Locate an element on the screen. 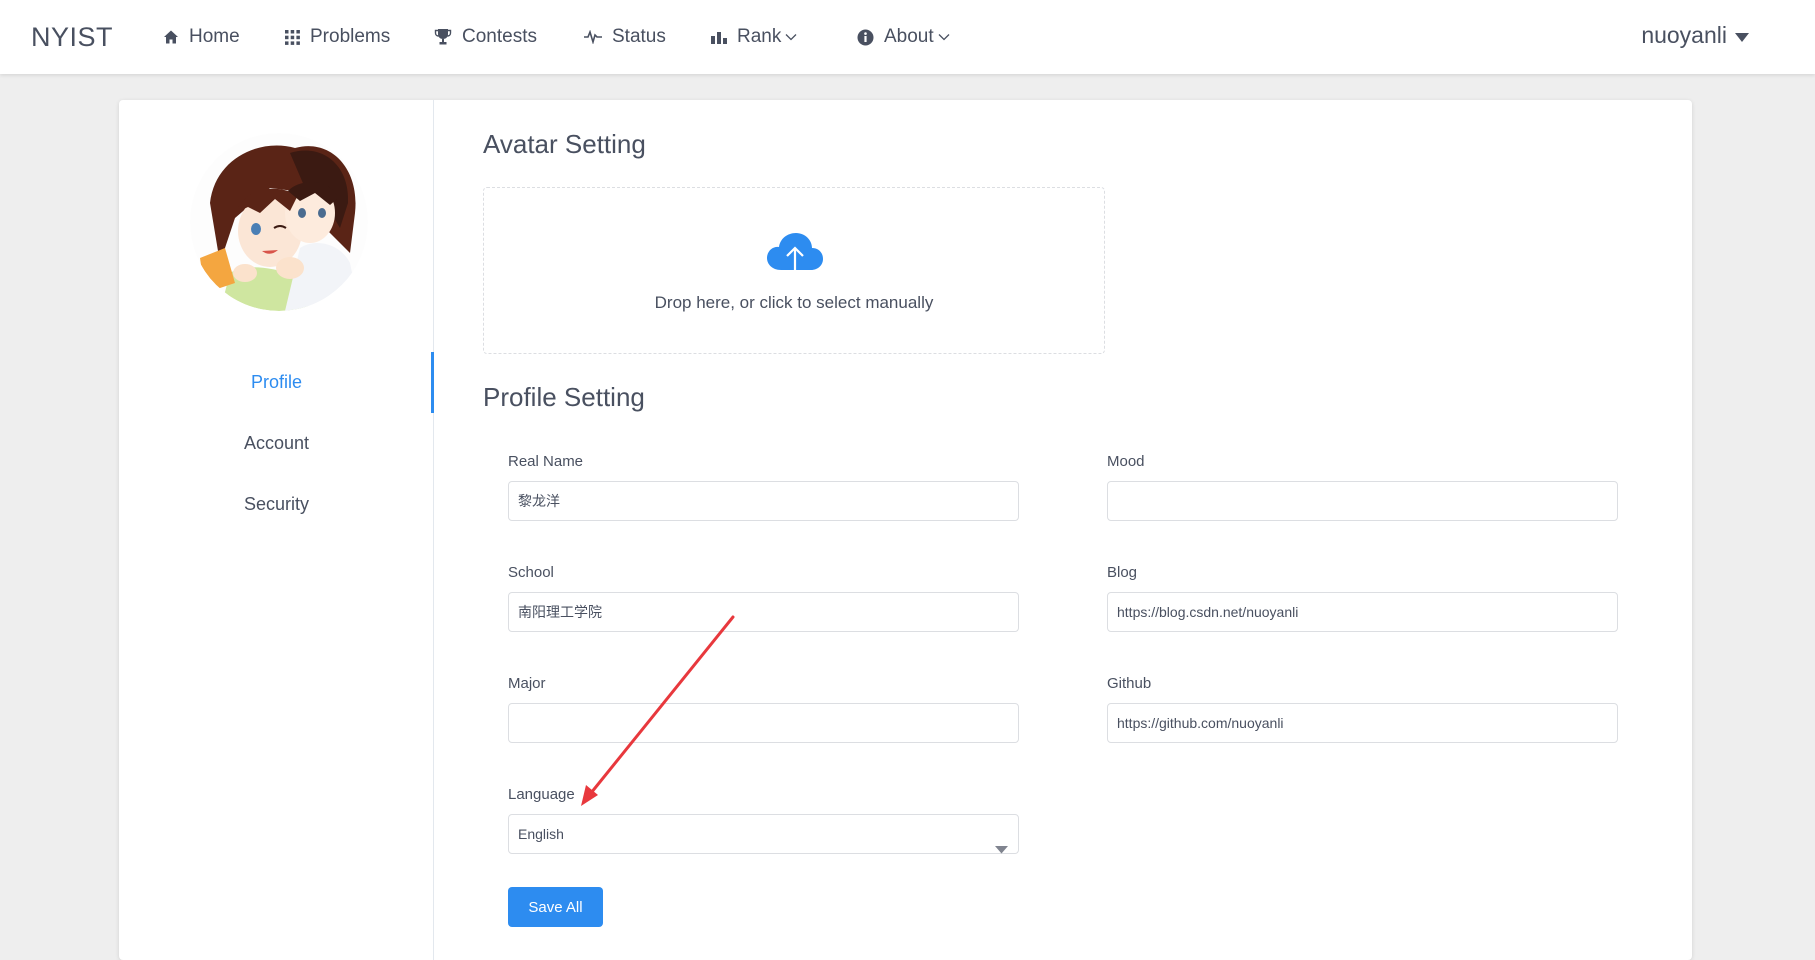 This screenshot has height=960, width=1815. school-label: School is located at coordinates (531, 572).